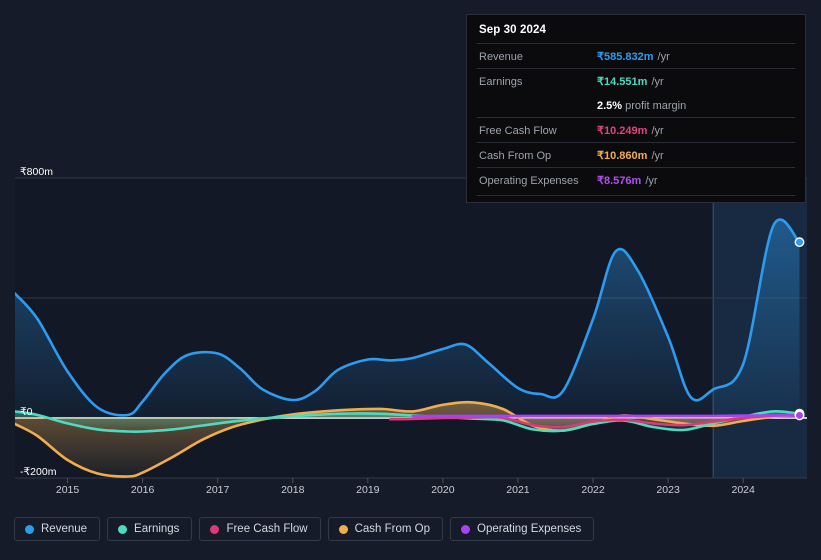  I want to click on legend-item-operating-expenses: Operating Expenses, so click(522, 529).